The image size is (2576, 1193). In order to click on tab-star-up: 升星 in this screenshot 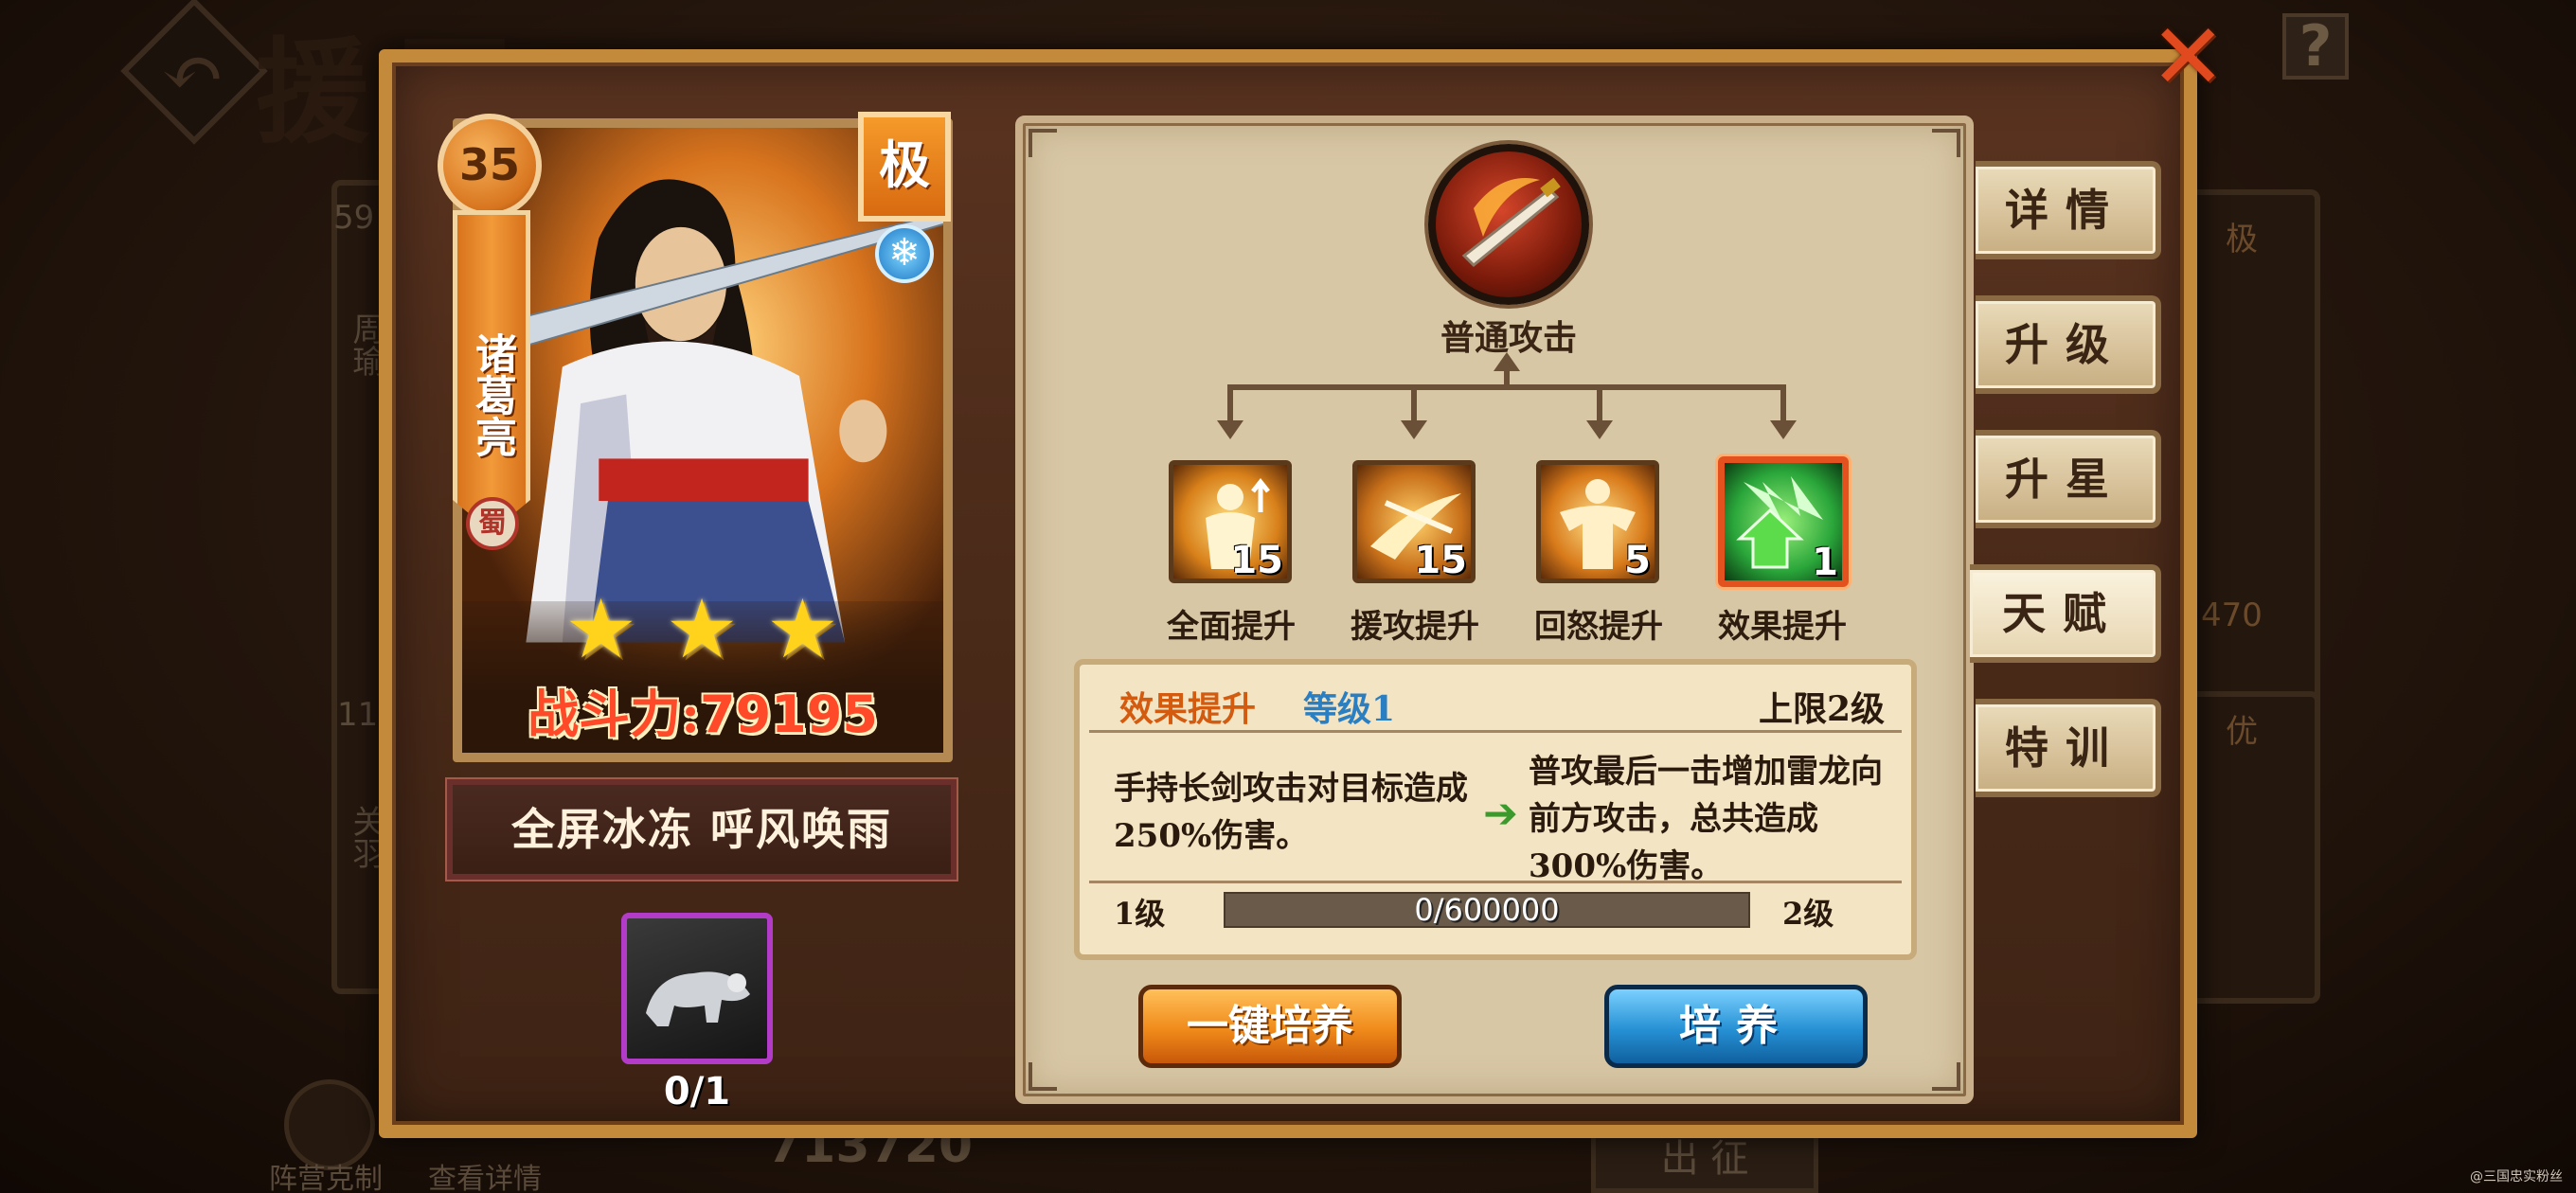, I will do `click(2068, 479)`.